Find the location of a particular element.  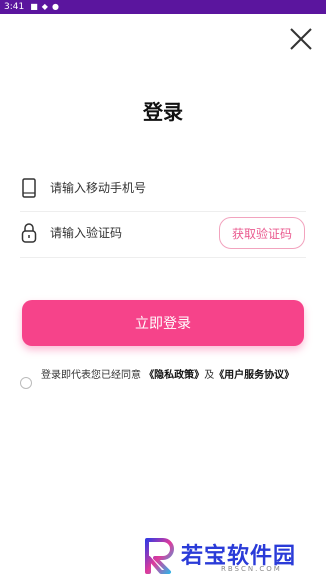

status-bar: 3:41 ■ ◆ ● is located at coordinates (163, 7).